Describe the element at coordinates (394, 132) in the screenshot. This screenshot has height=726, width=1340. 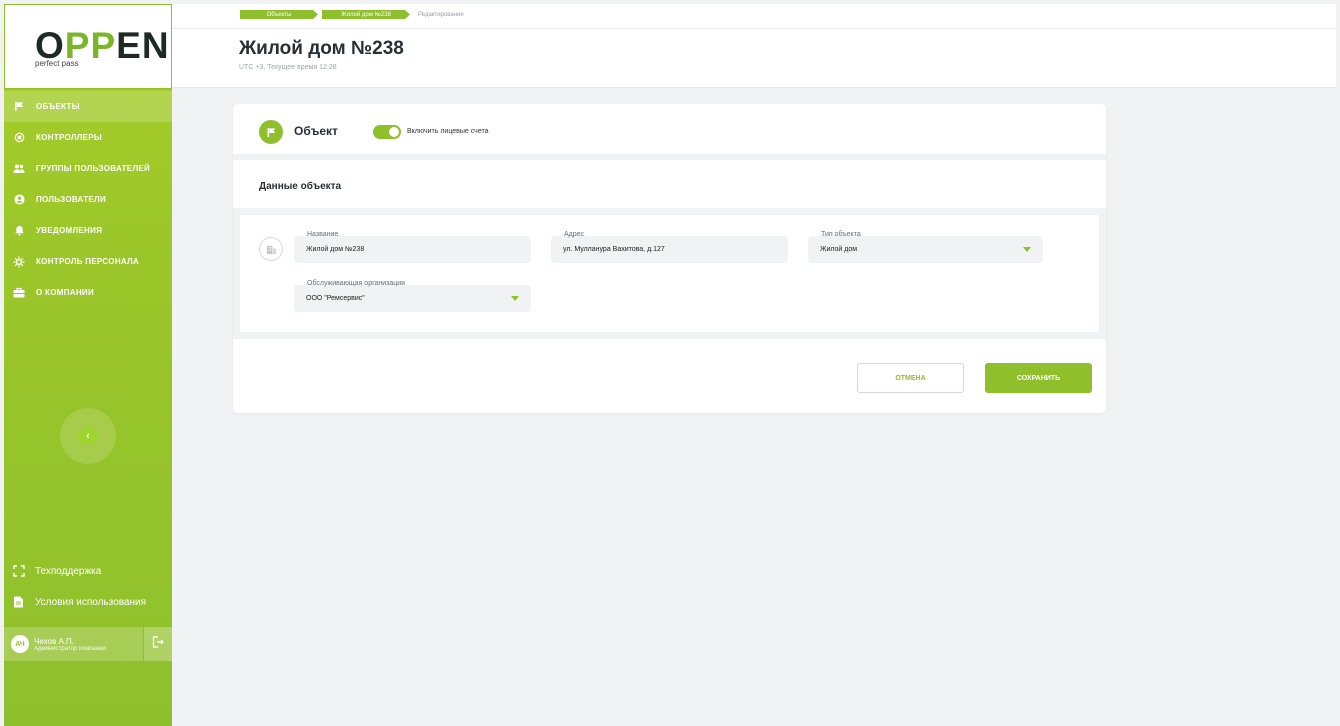
I see `toggle-knob` at that location.